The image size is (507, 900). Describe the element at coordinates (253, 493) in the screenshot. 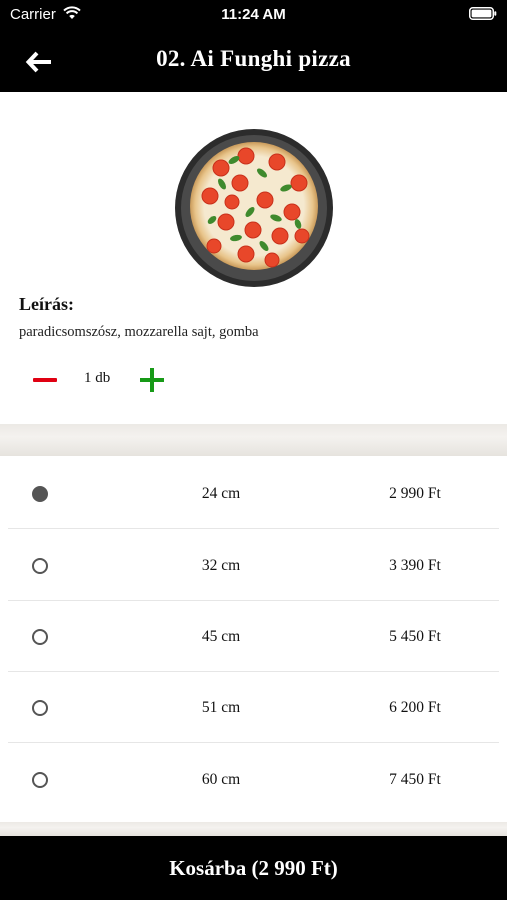

I see `size-option-24cm: 24 cm 2 990 Ft` at that location.